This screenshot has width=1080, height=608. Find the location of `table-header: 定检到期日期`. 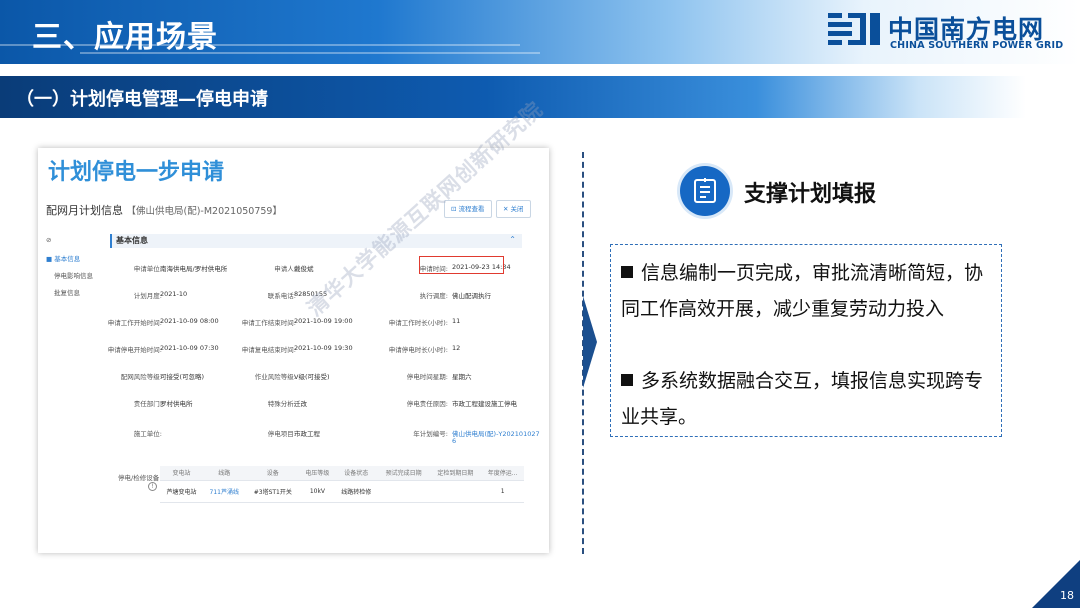

table-header: 定检到期日期 is located at coordinates (455, 473).